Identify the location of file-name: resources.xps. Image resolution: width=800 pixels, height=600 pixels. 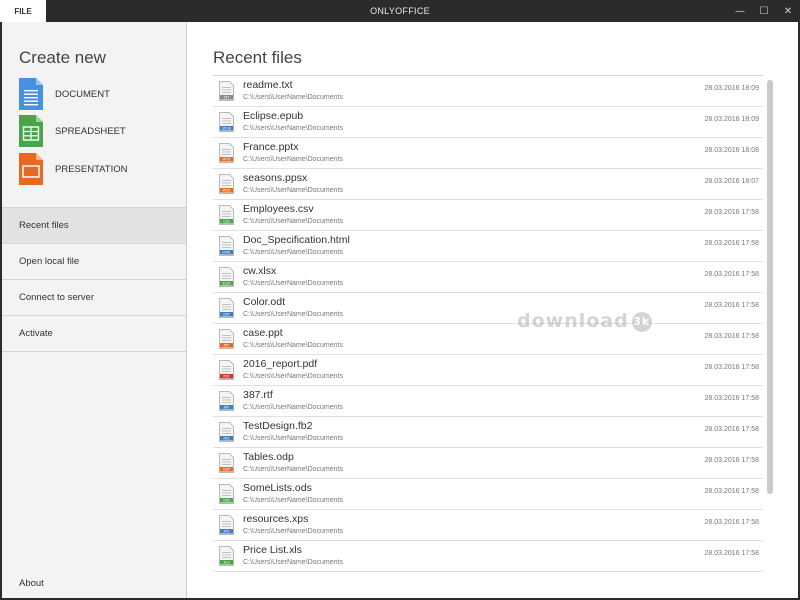
(276, 519).